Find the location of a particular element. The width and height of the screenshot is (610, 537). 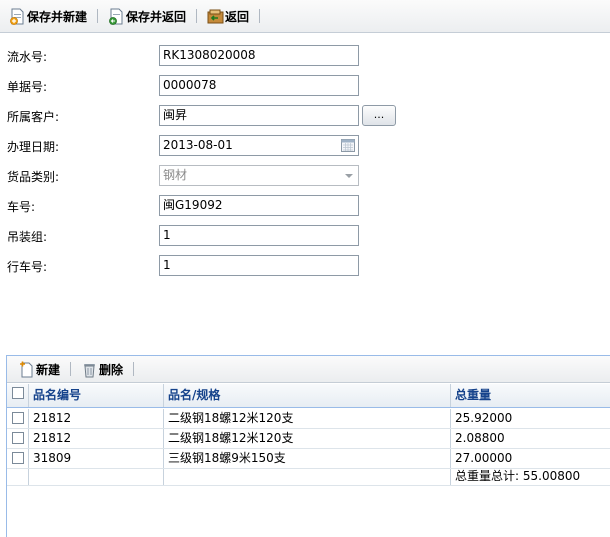

crane-no-field: 1 is located at coordinates (259, 265).